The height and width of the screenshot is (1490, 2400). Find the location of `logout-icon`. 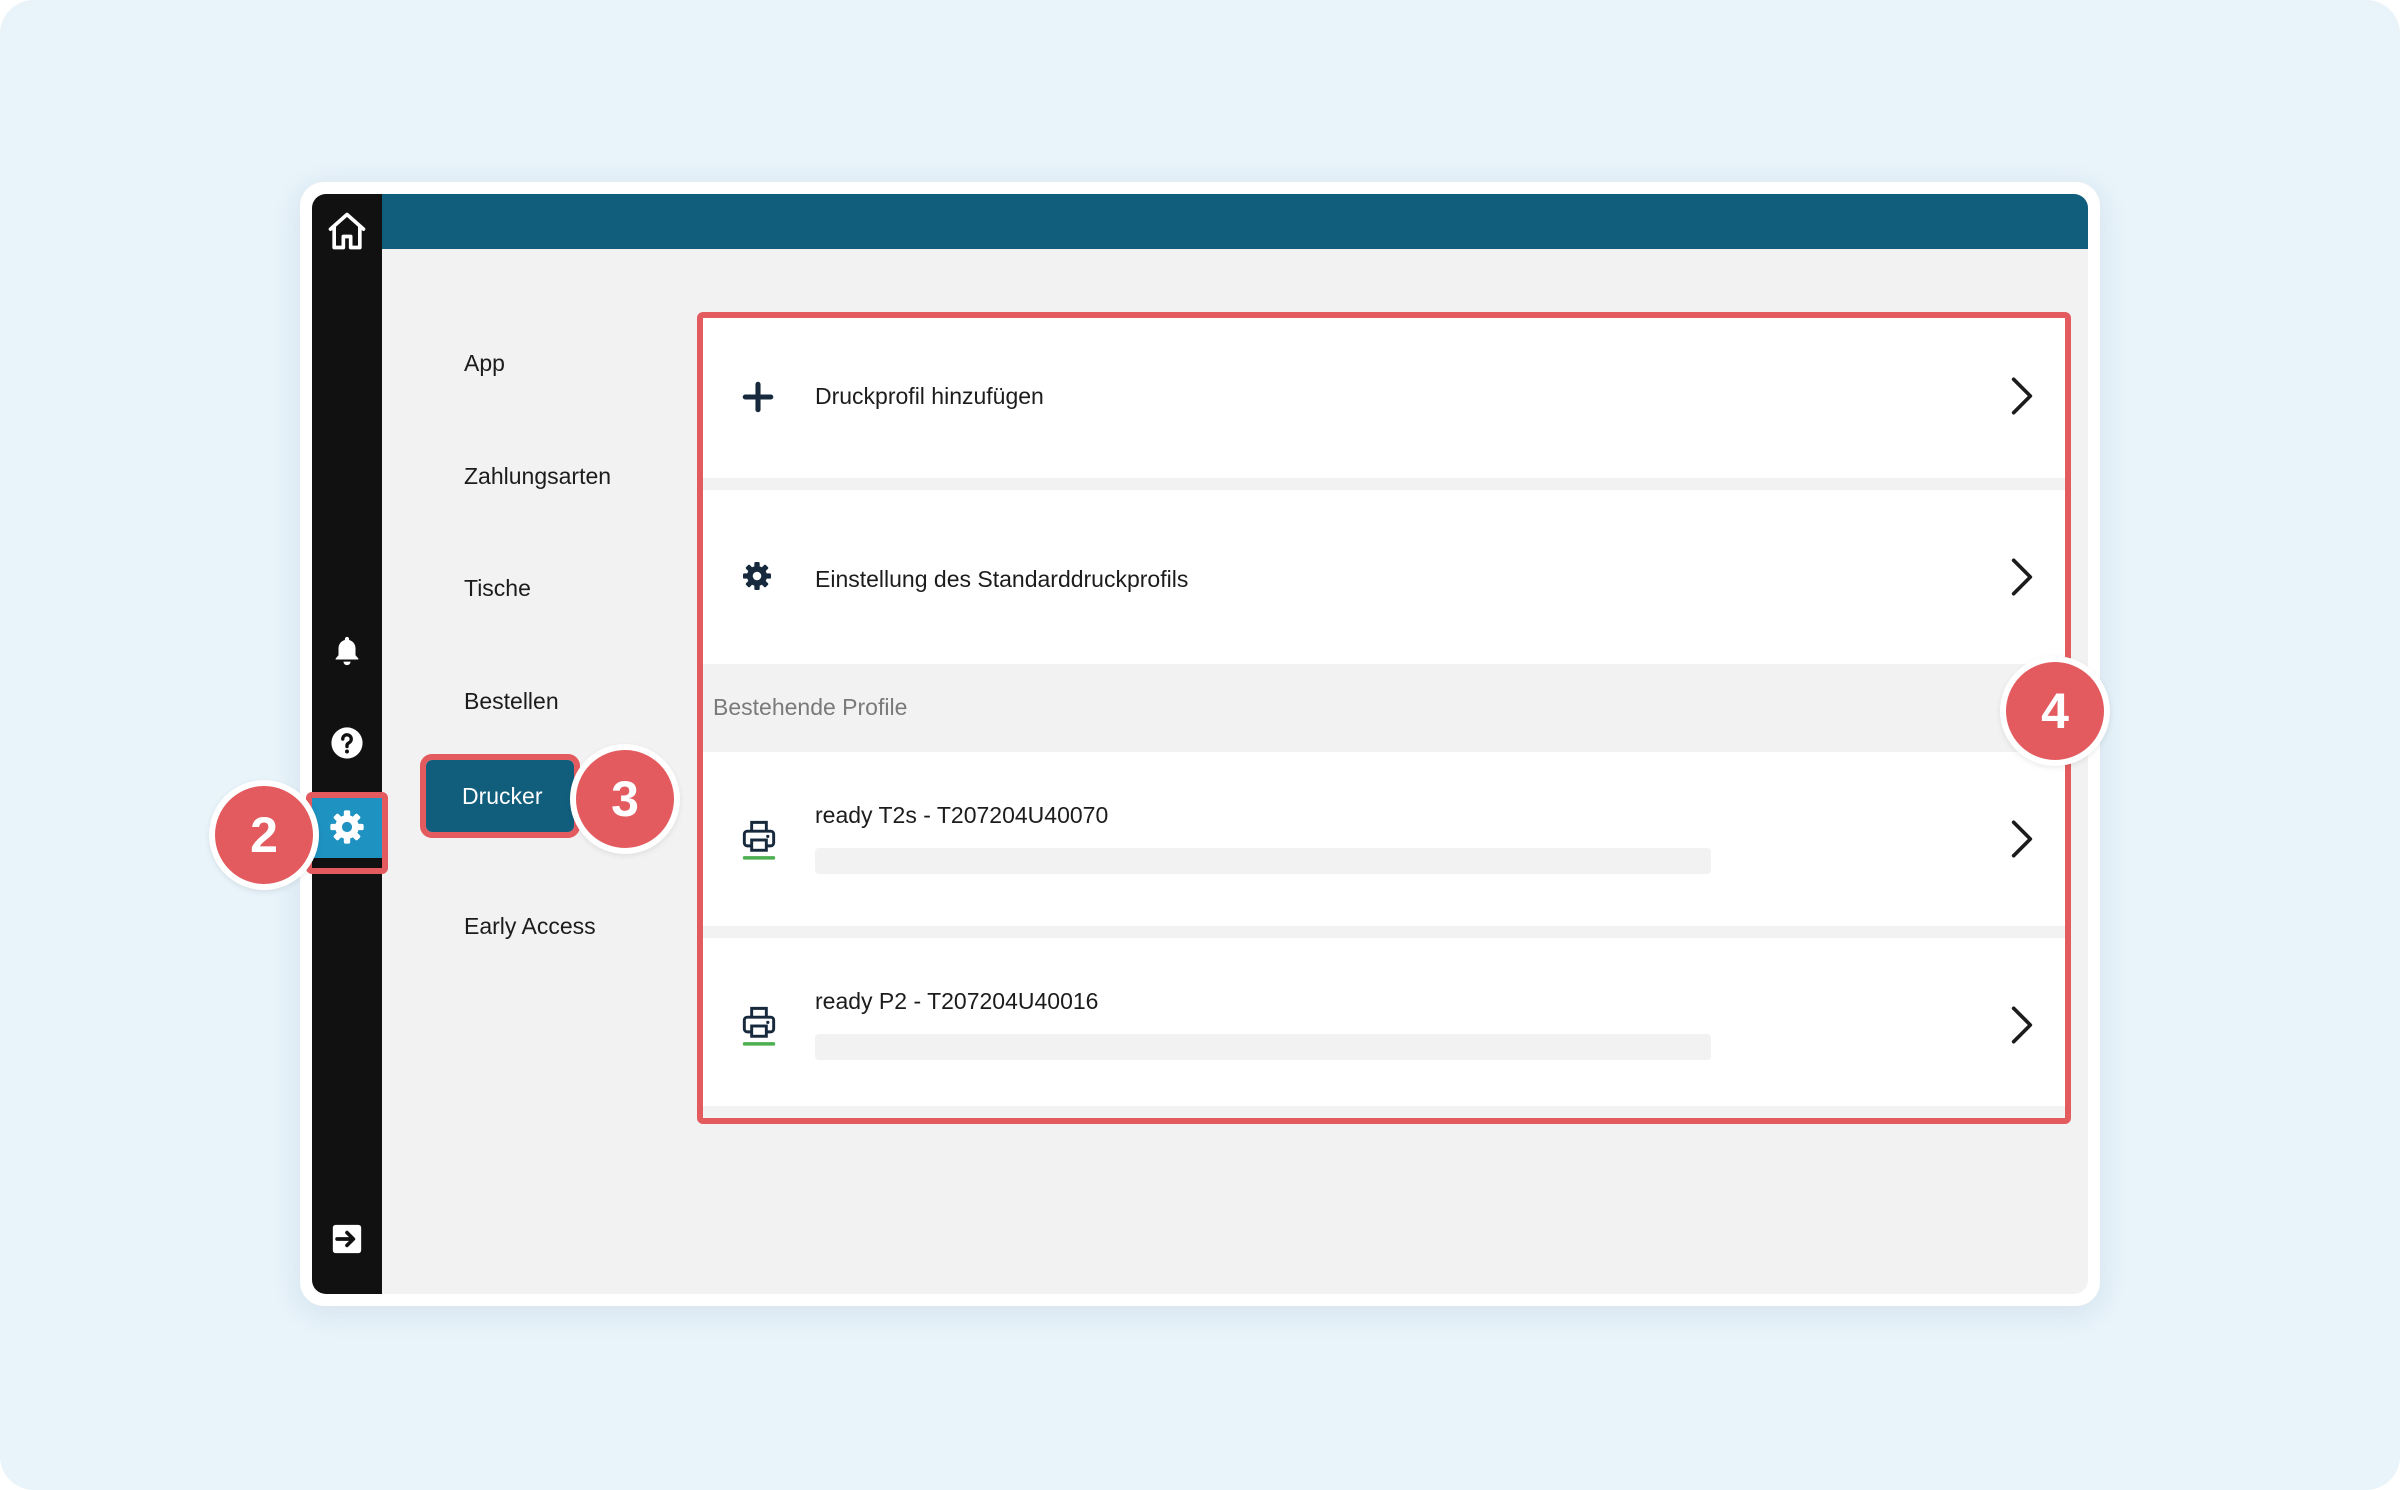

logout-icon is located at coordinates (347, 1239).